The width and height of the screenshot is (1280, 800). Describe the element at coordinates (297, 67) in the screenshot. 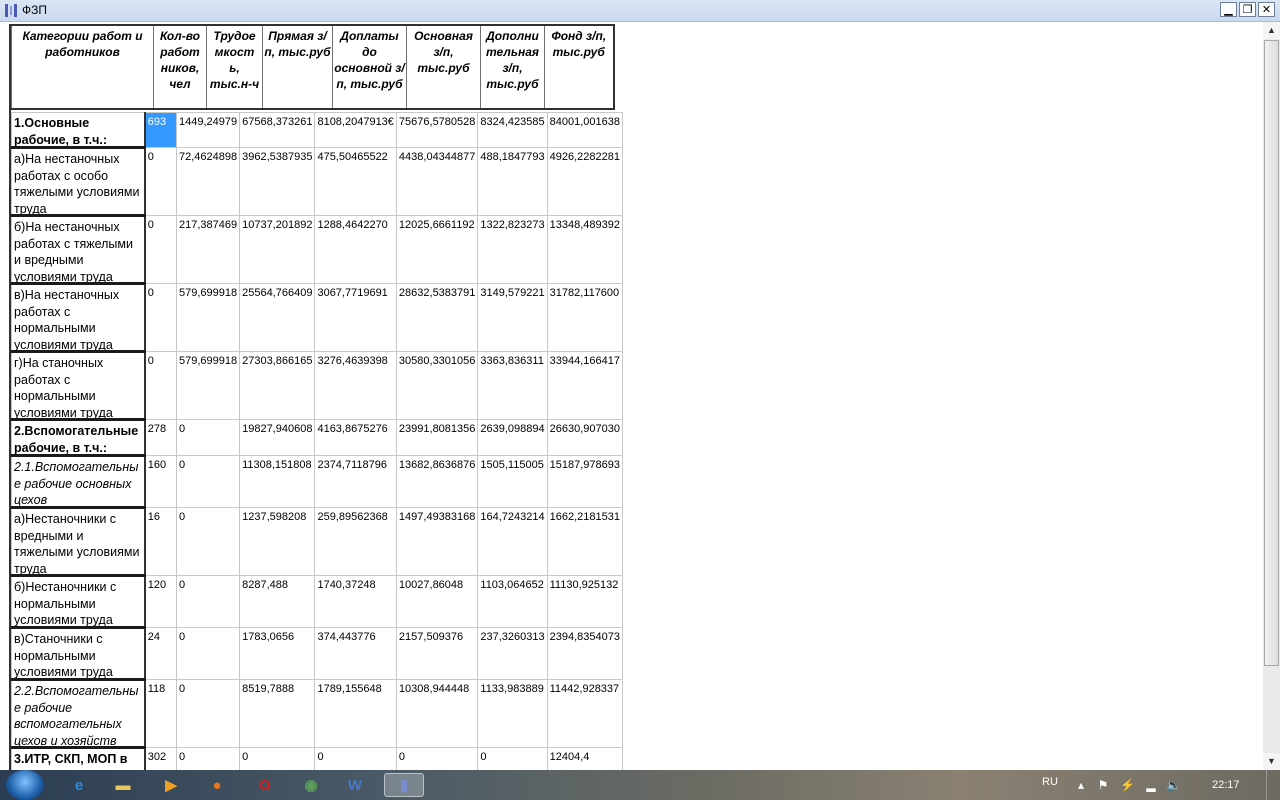

I see `header-direct-salary: Прямая з/п, тыс.руб` at that location.